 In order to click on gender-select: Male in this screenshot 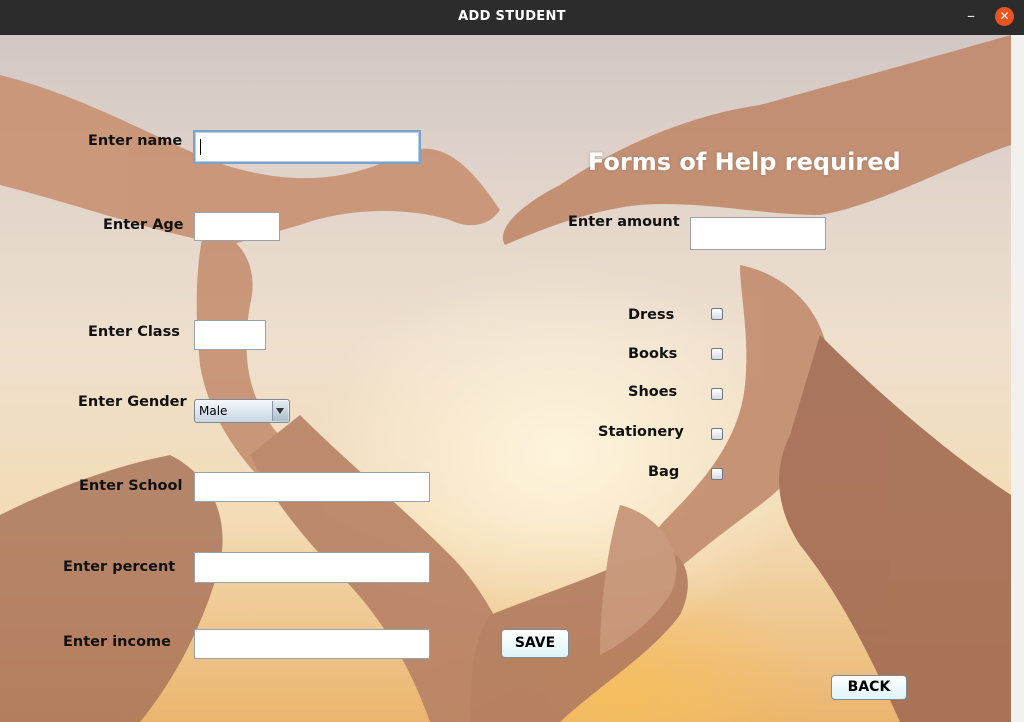, I will do `click(242, 411)`.